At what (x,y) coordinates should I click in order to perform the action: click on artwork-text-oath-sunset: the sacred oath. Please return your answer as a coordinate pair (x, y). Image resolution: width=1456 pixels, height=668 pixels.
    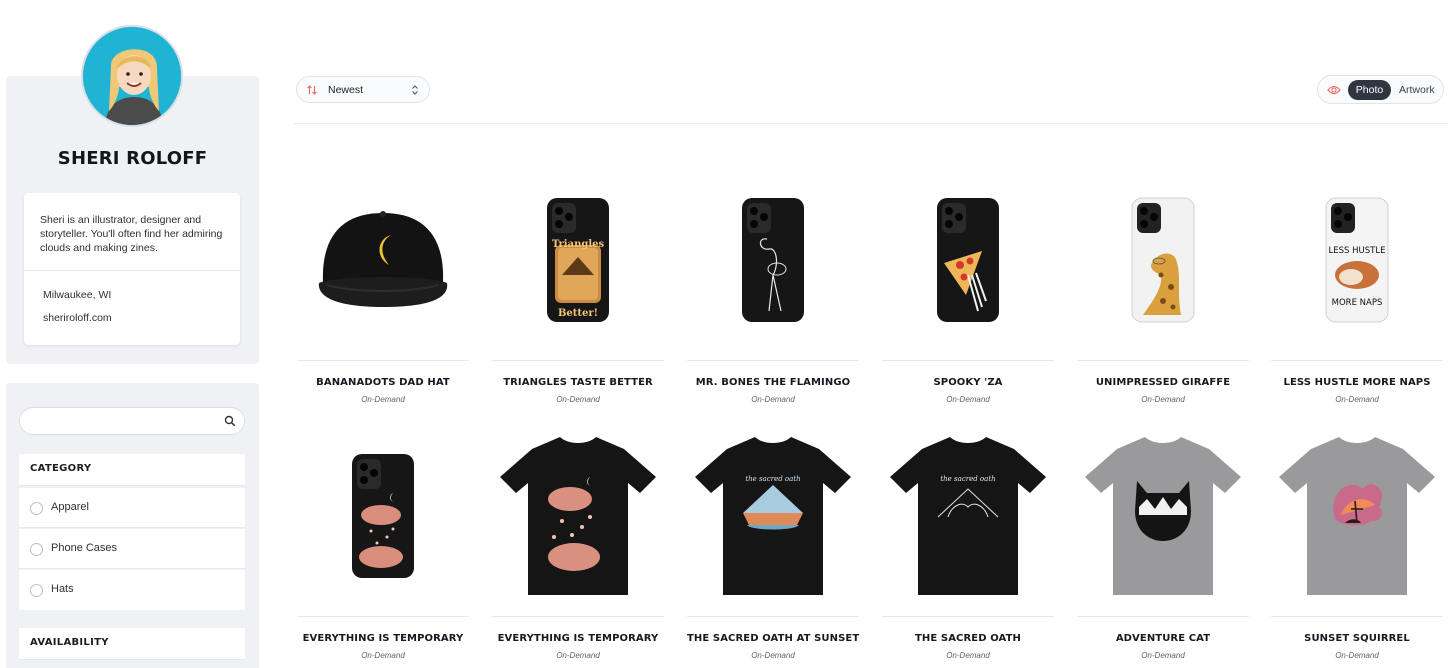
    Looking at the image, I should click on (772, 479).